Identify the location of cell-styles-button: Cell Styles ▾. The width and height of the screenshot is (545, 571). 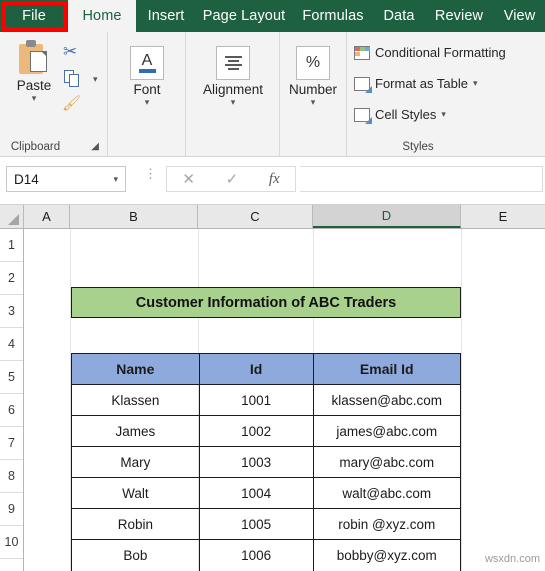
(400, 115).